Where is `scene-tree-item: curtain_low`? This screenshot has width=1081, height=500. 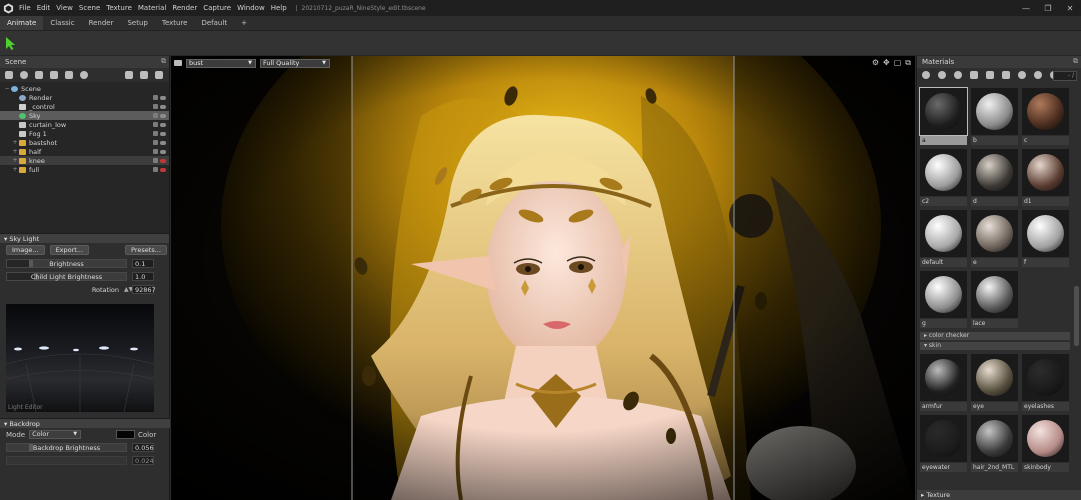 scene-tree-item: curtain_low is located at coordinates (84, 124).